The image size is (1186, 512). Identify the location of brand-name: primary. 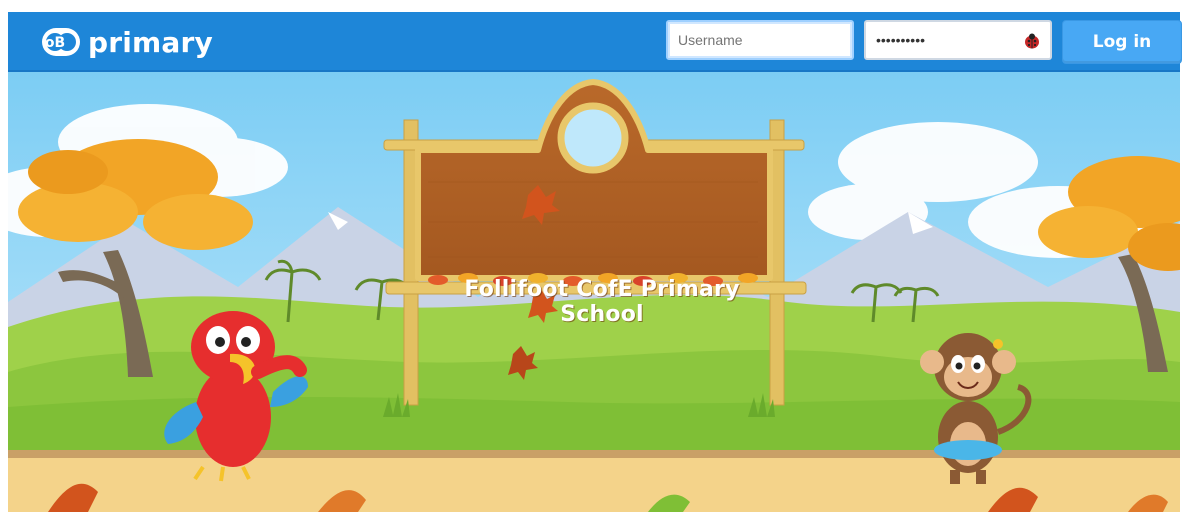
(150, 42).